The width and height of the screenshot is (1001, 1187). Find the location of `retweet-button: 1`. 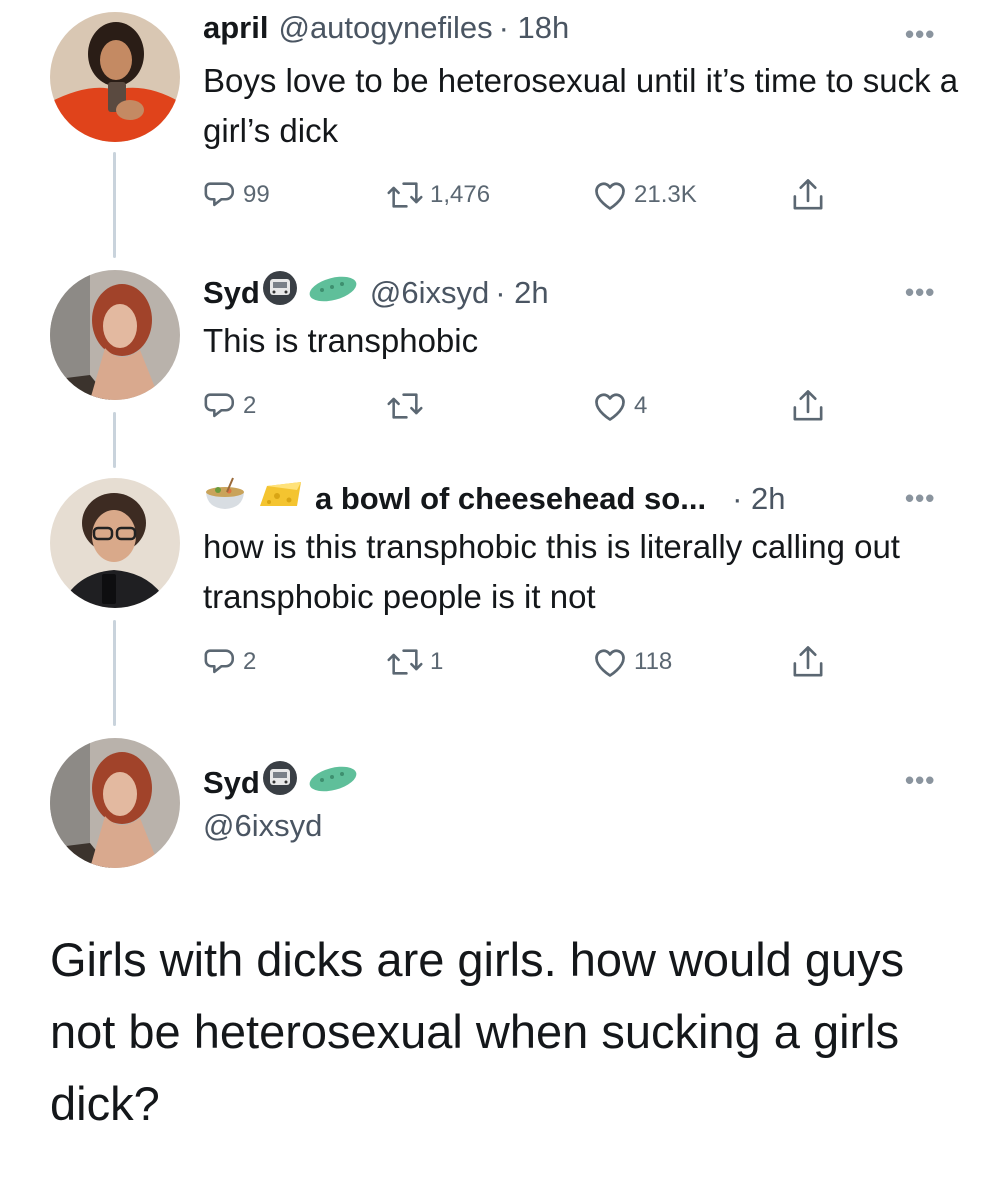

retweet-button: 1 is located at coordinates (414, 662).